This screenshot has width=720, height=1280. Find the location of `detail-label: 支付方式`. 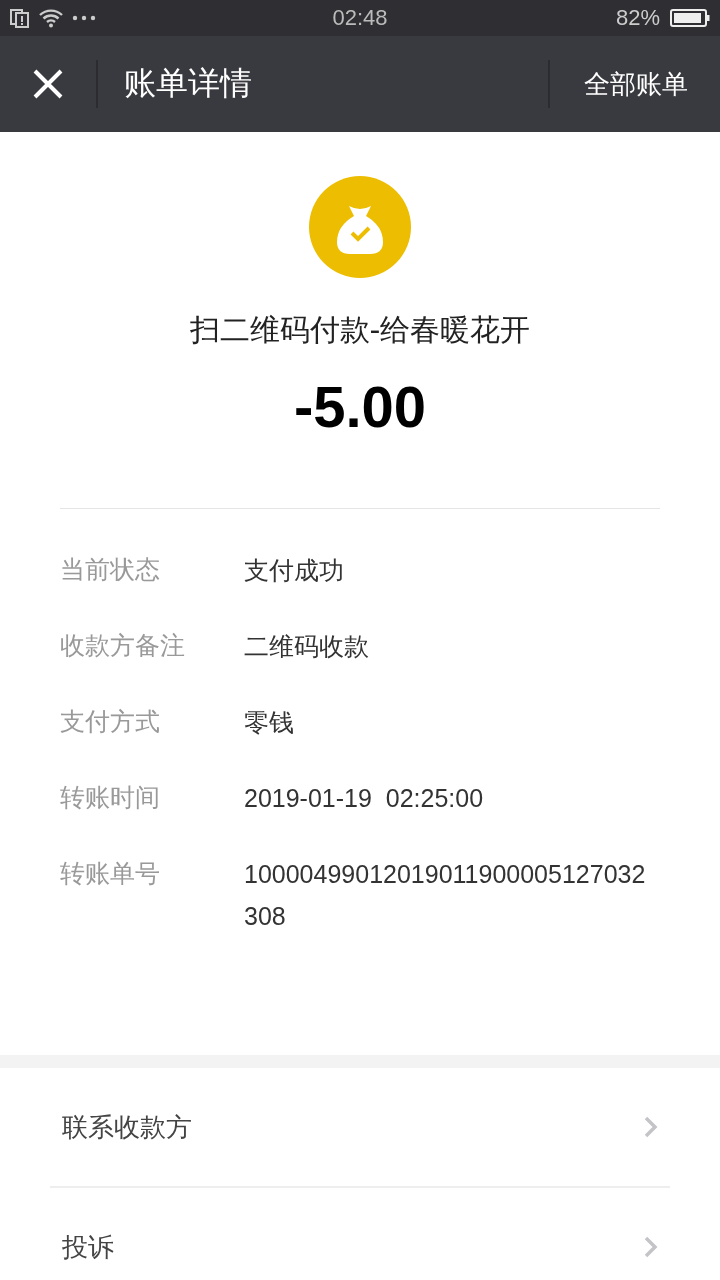

detail-label: 支付方式 is located at coordinates (110, 722).